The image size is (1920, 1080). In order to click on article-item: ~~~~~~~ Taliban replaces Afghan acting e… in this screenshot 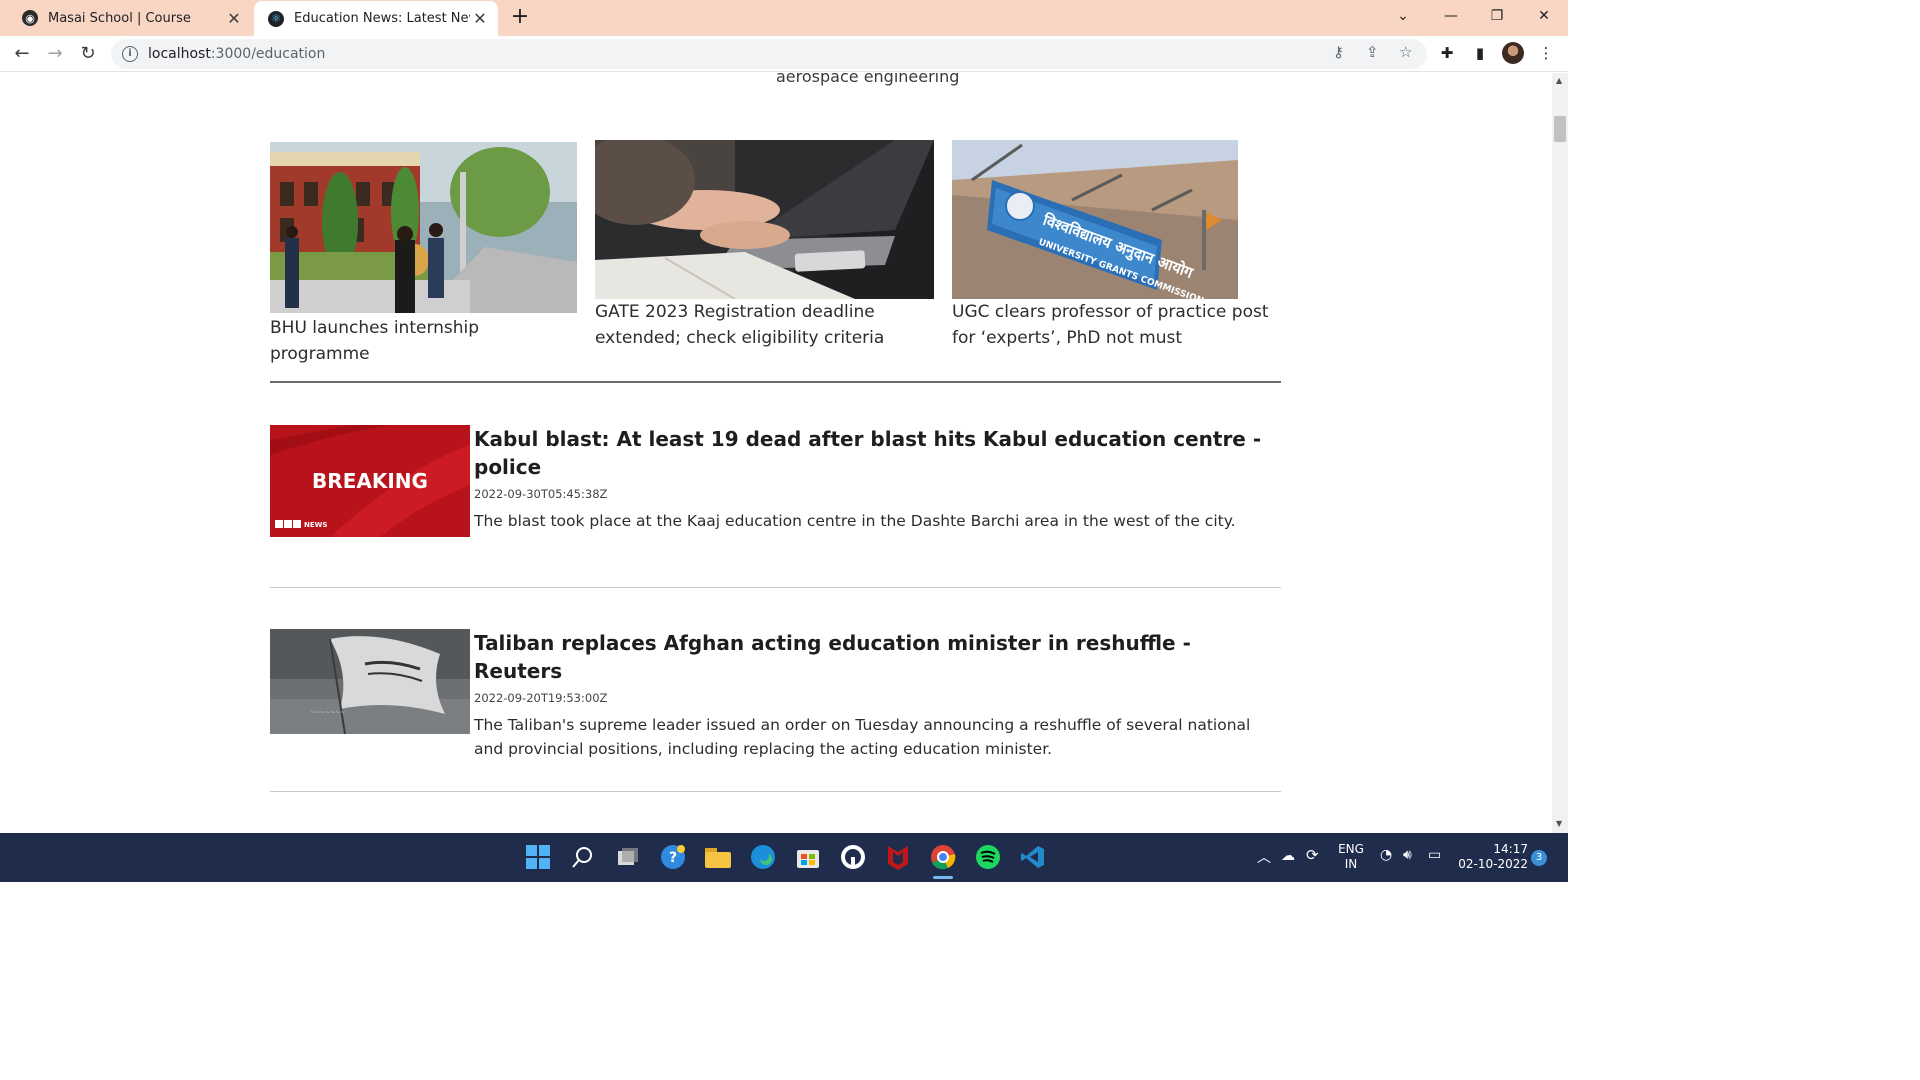, I will do `click(775, 693)`.